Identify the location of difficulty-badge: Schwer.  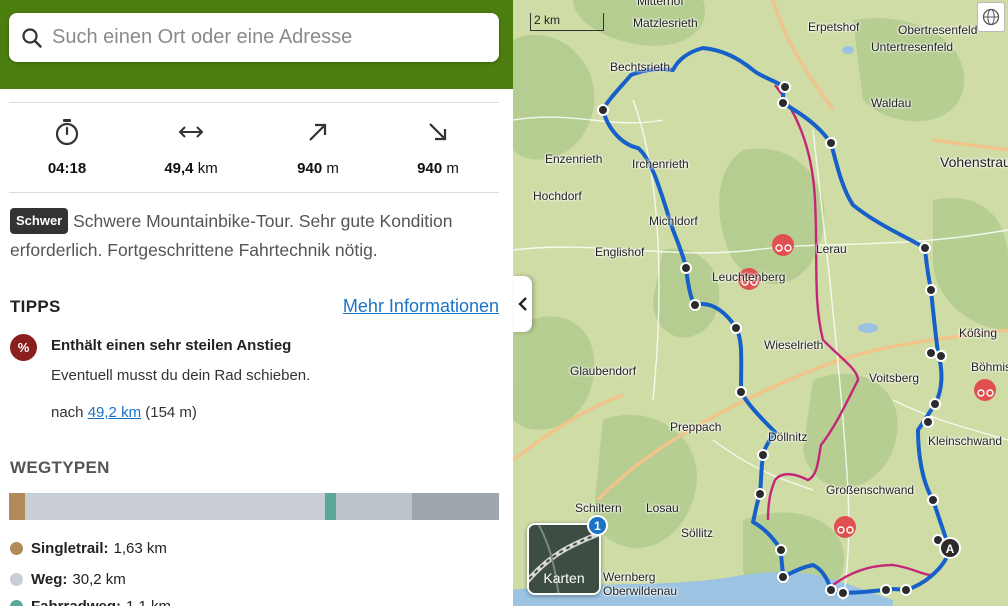
(39, 221).